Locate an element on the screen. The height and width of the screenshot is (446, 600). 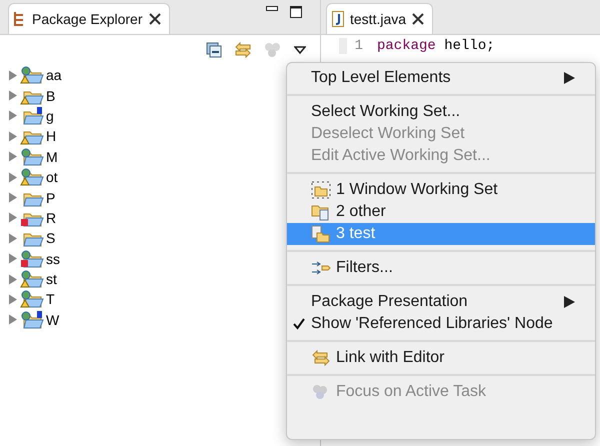
project-name: T is located at coordinates (50, 299).